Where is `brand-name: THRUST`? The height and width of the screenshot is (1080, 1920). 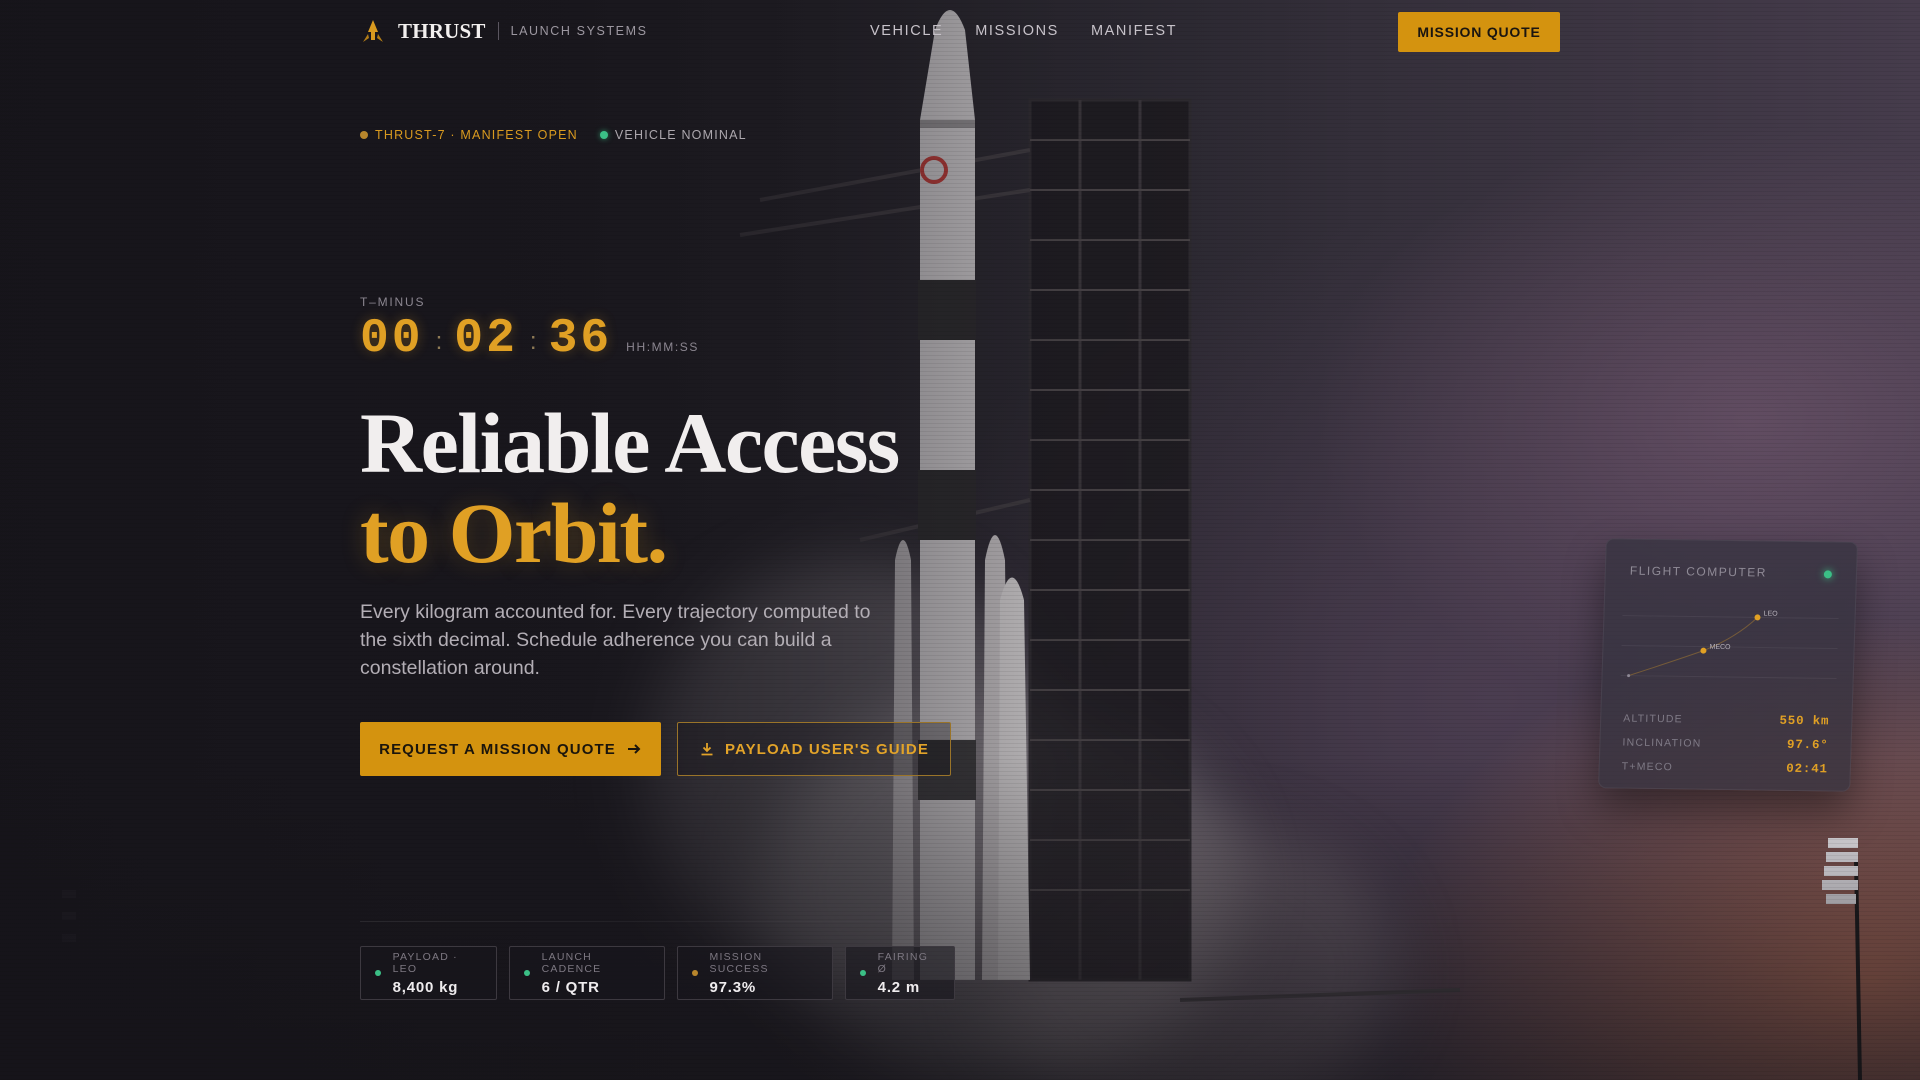 brand-name: THRUST is located at coordinates (442, 30).